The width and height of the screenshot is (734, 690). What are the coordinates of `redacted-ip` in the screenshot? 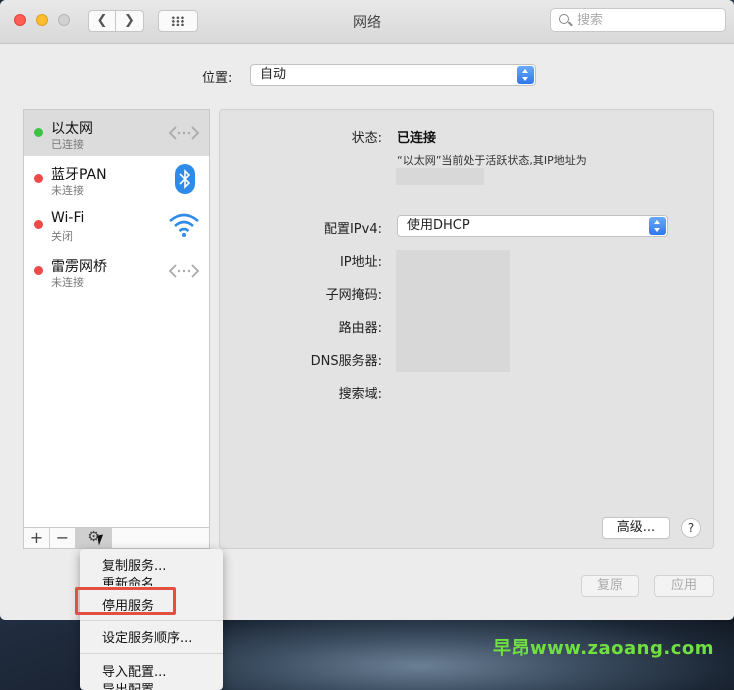 It's located at (440, 176).